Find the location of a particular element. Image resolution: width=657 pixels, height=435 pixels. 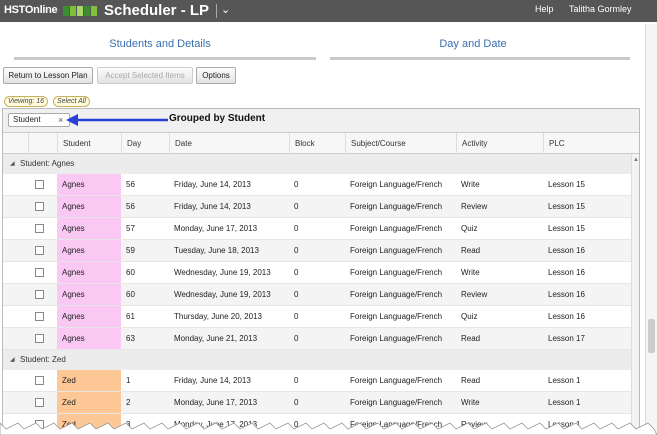

grid-scrollbar: ▲ is located at coordinates (635, 294).